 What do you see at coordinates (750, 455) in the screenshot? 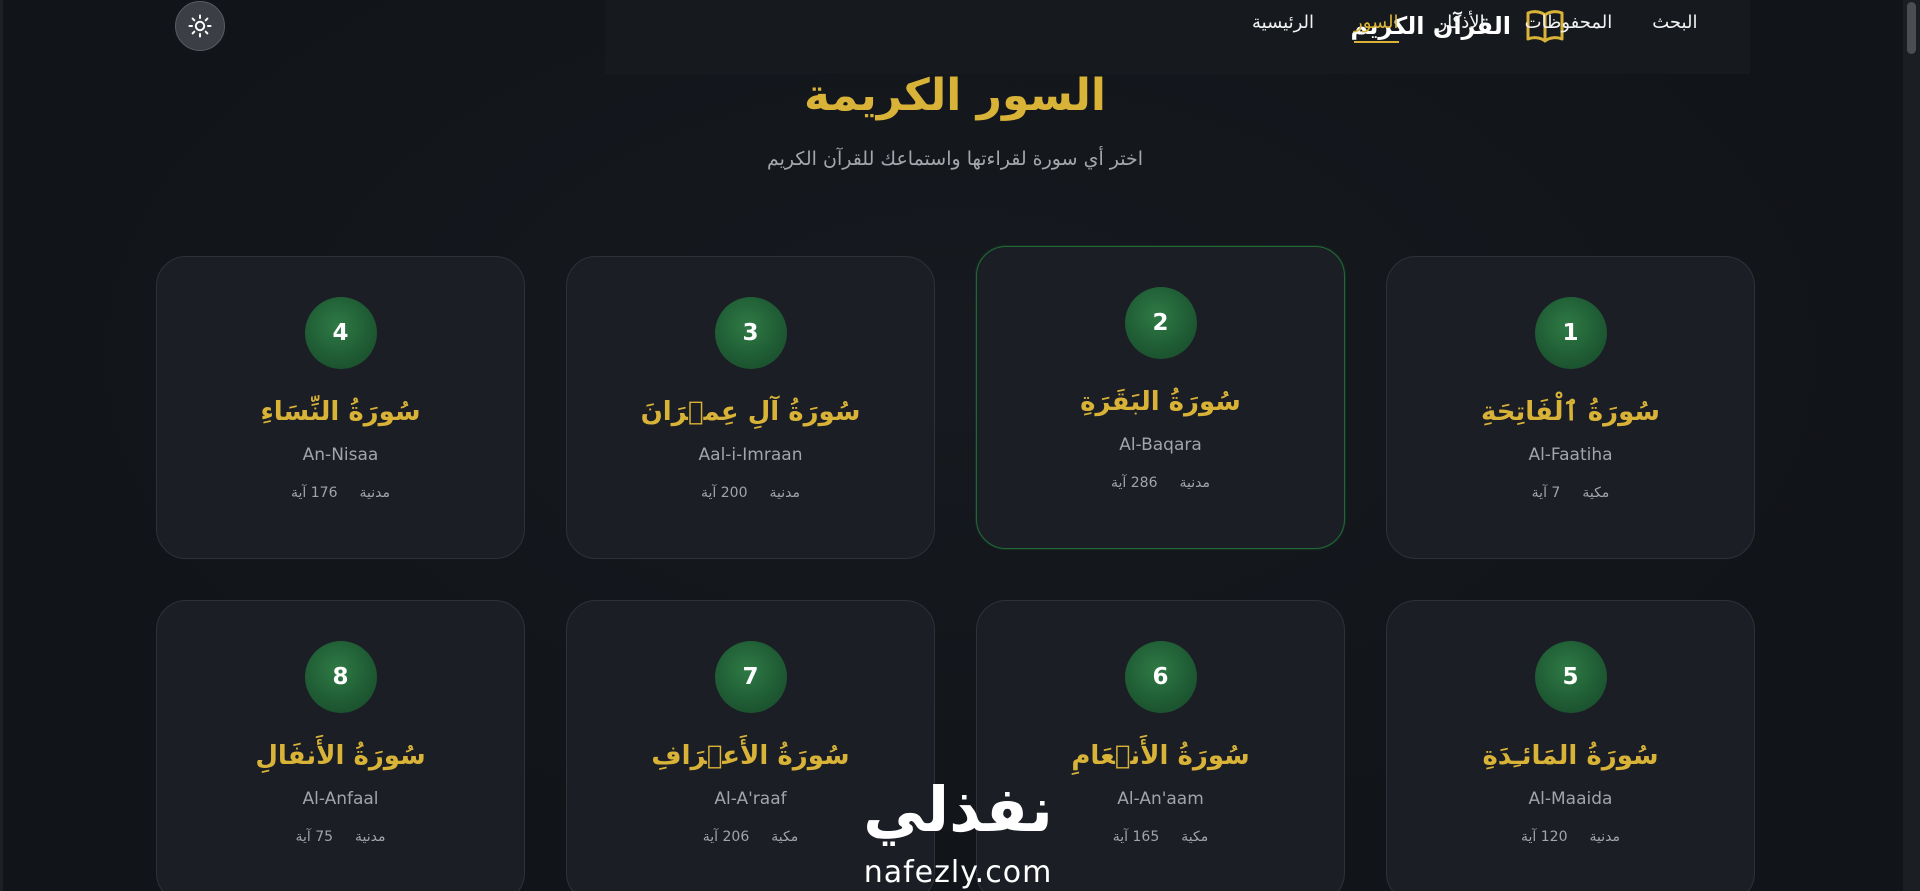
I see `surah-latin-name: Aal-i-Imraan` at bounding box center [750, 455].